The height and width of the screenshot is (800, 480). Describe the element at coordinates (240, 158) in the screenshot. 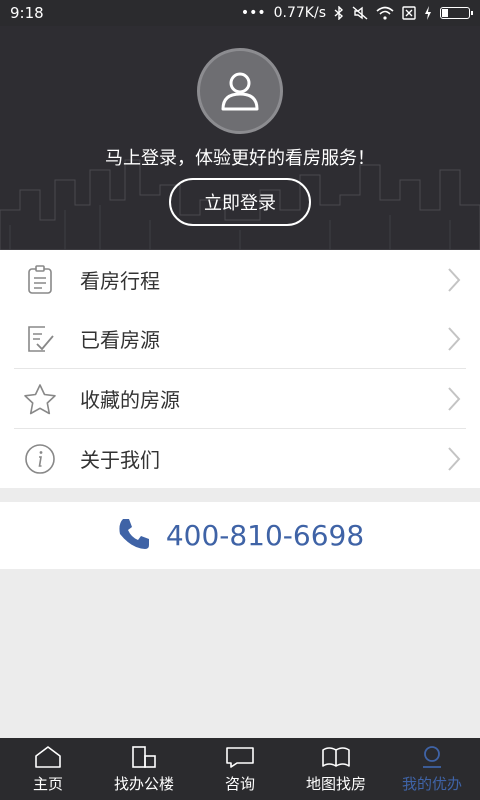

I see `login-tip: 马上登录，体验更好的看房服务！` at that location.